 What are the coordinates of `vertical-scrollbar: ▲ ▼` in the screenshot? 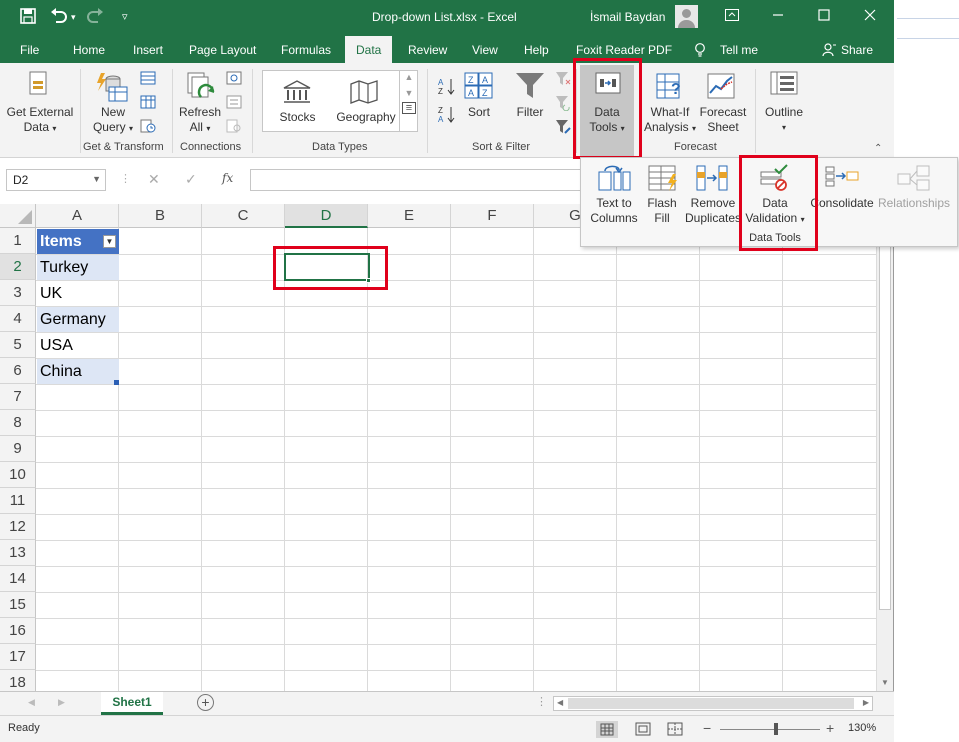 It's located at (884, 447).